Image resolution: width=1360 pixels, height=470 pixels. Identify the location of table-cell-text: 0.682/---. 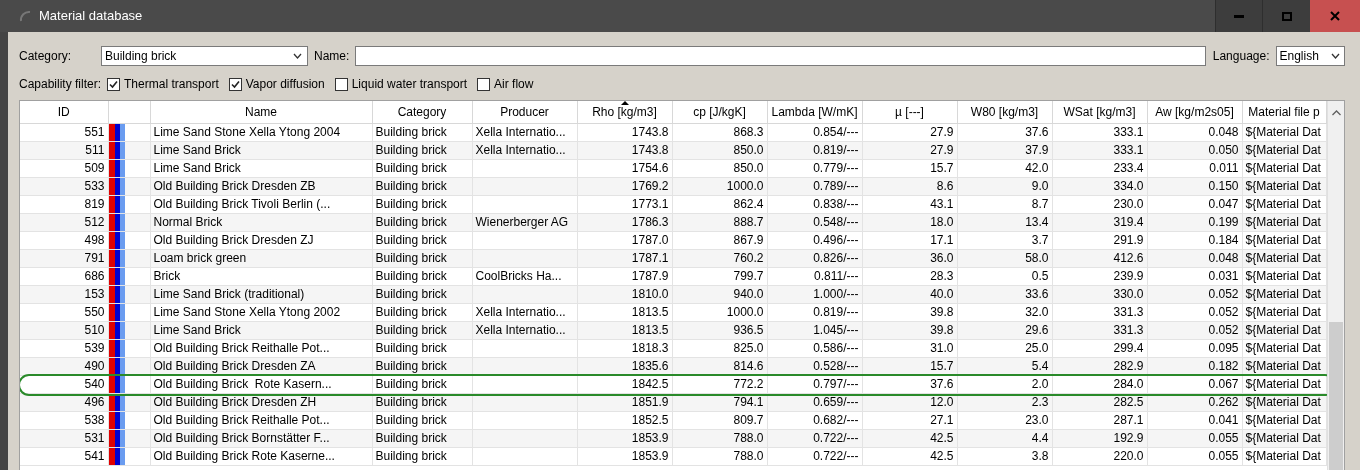
(836, 419).